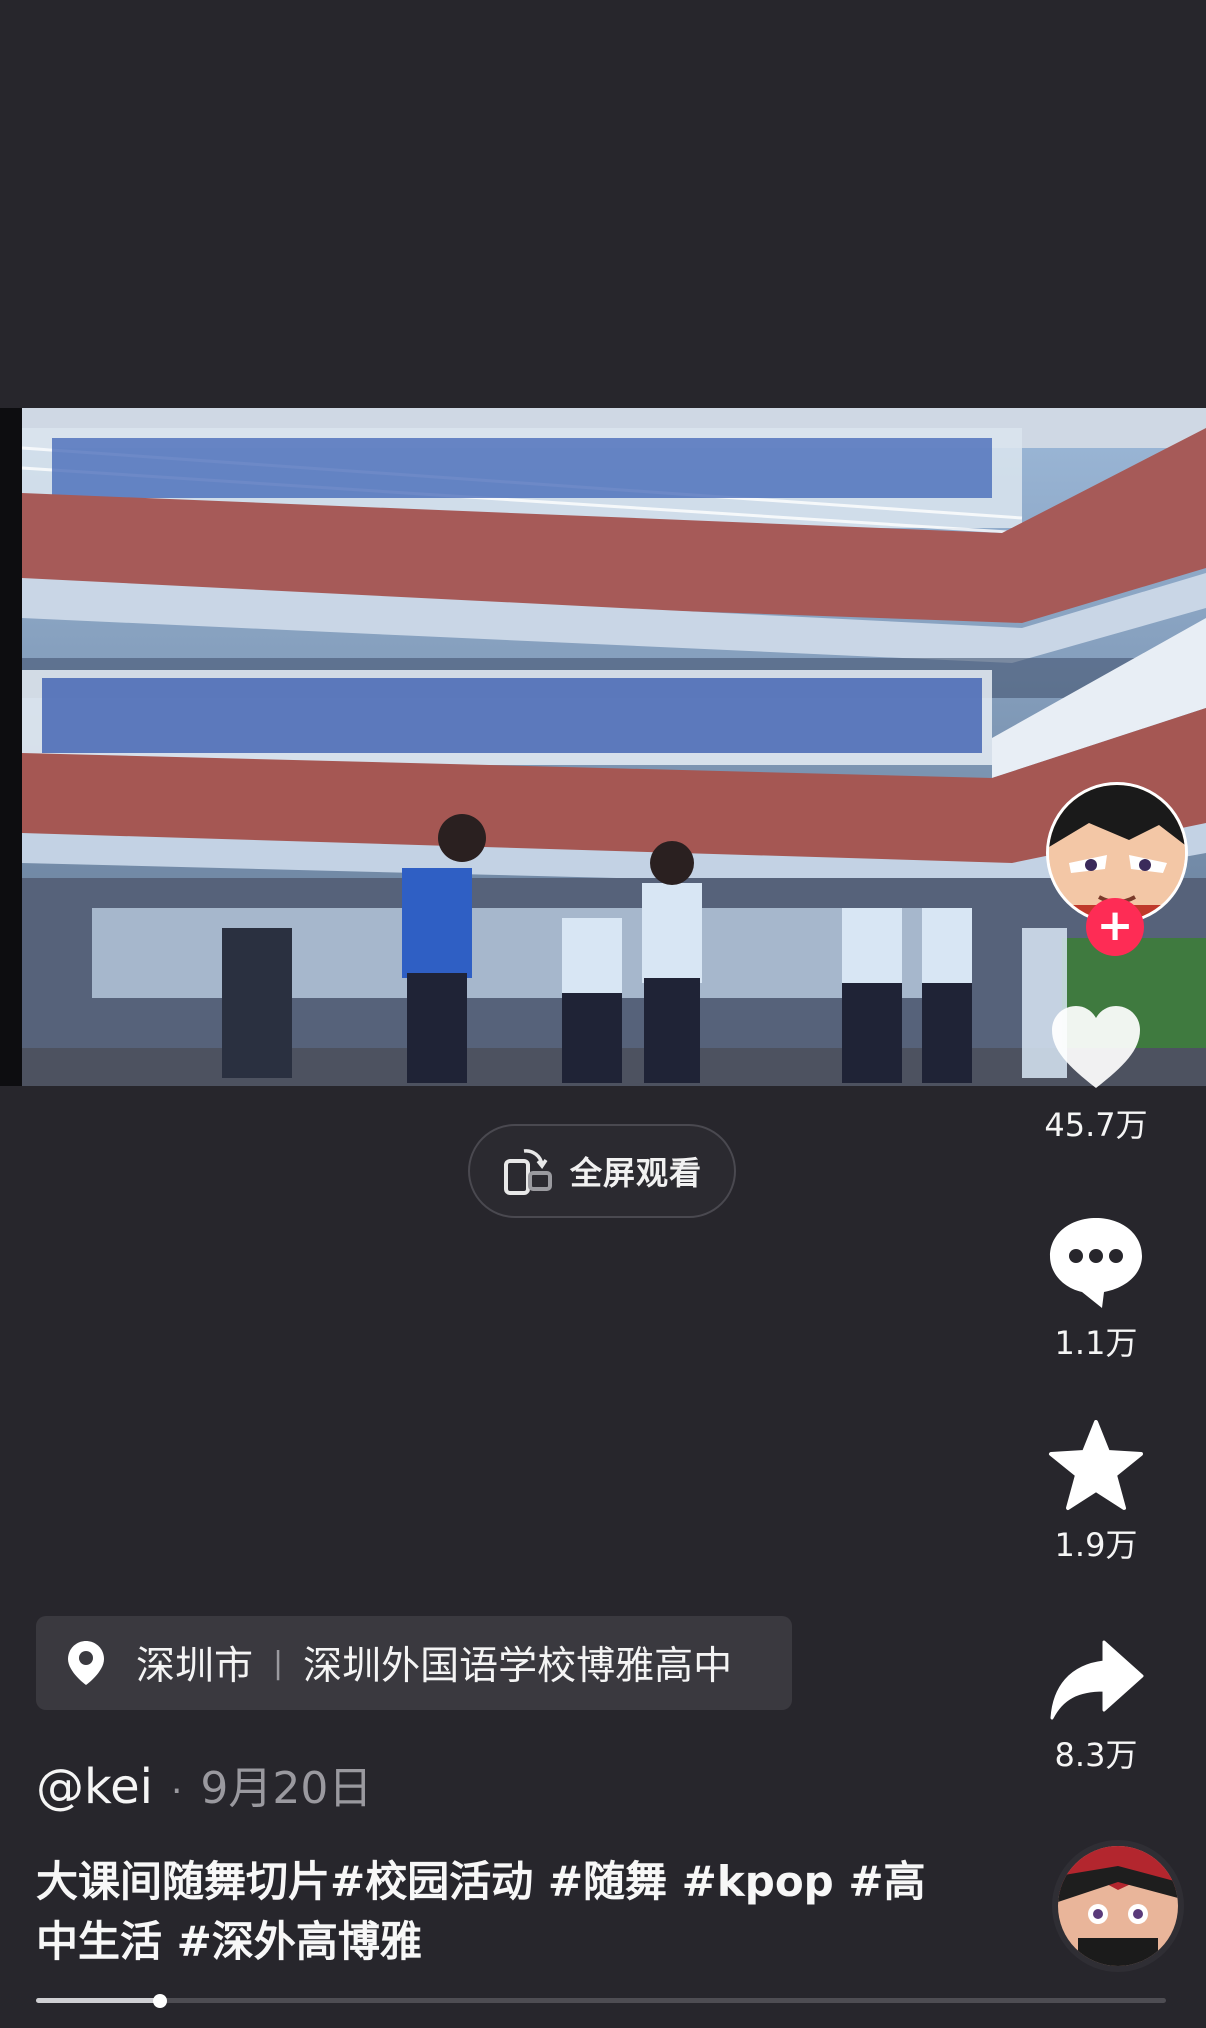  What do you see at coordinates (635, 1173) in the screenshot?
I see `fullscreen-label: 全屏观看` at bounding box center [635, 1173].